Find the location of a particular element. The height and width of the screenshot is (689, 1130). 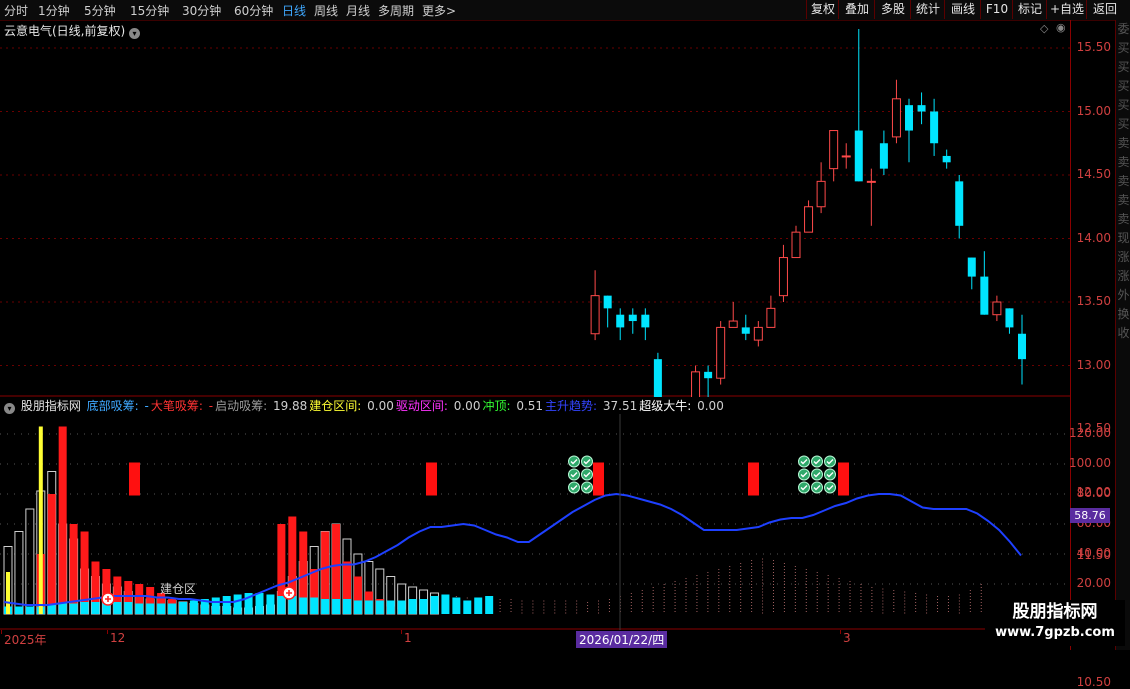

date-axis: 2025年12123 is located at coordinates (535, 640).